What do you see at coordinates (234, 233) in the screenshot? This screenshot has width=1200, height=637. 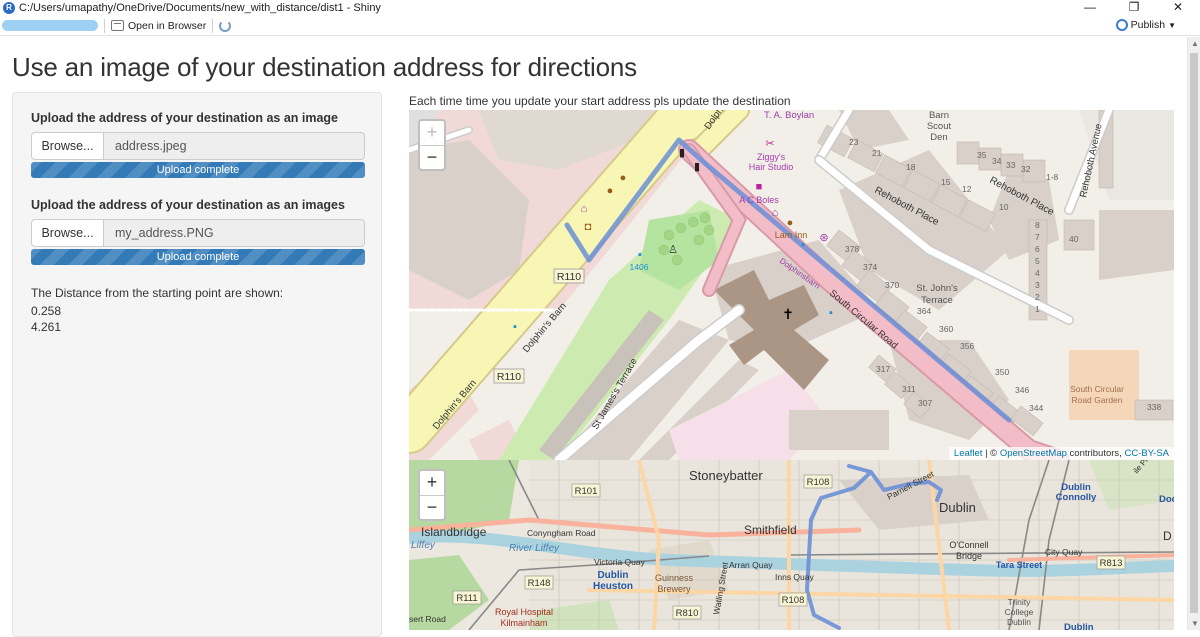 I see `upload2-filename: my_address.PNG` at bounding box center [234, 233].